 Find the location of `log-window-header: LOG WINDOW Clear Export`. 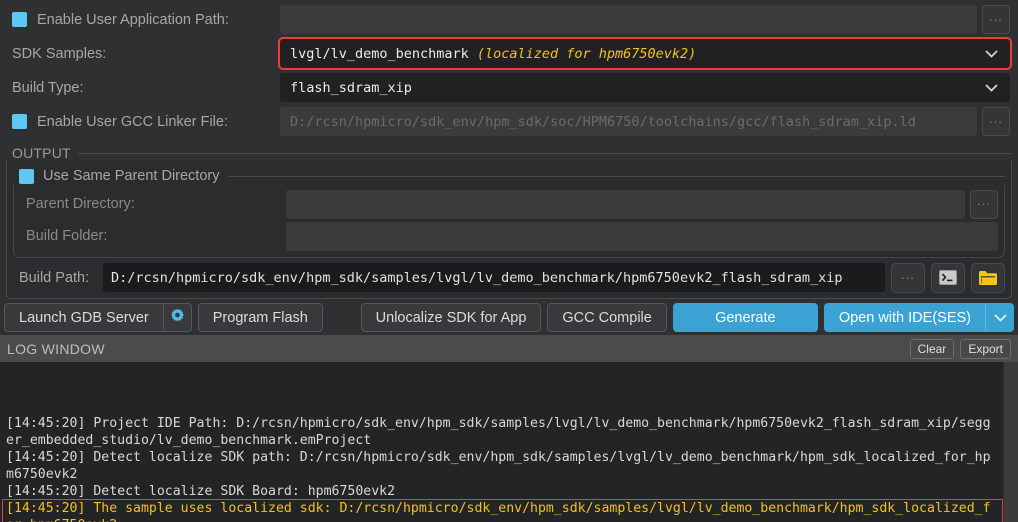

log-window-header: LOG WINDOW Clear Export is located at coordinates (509, 348).